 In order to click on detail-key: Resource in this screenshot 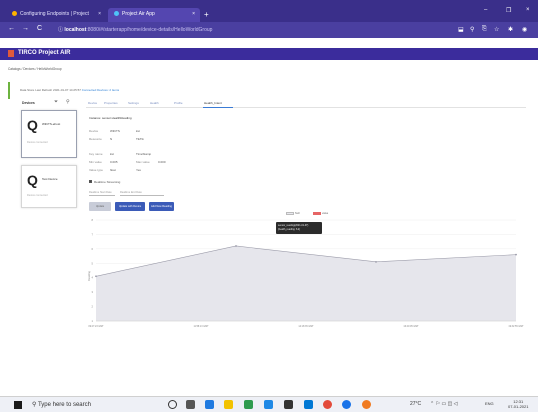, I will do `click(95, 139)`.